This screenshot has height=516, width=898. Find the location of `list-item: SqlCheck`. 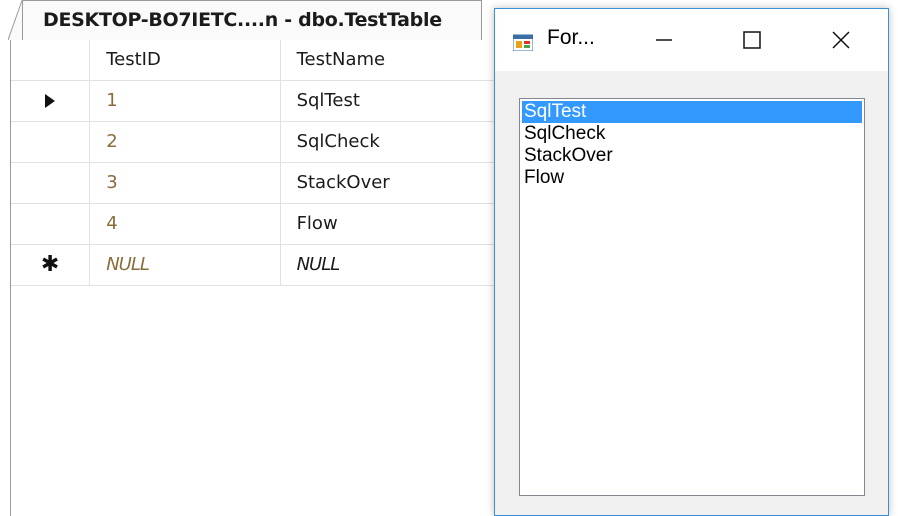

list-item: SqlCheck is located at coordinates (692, 134).